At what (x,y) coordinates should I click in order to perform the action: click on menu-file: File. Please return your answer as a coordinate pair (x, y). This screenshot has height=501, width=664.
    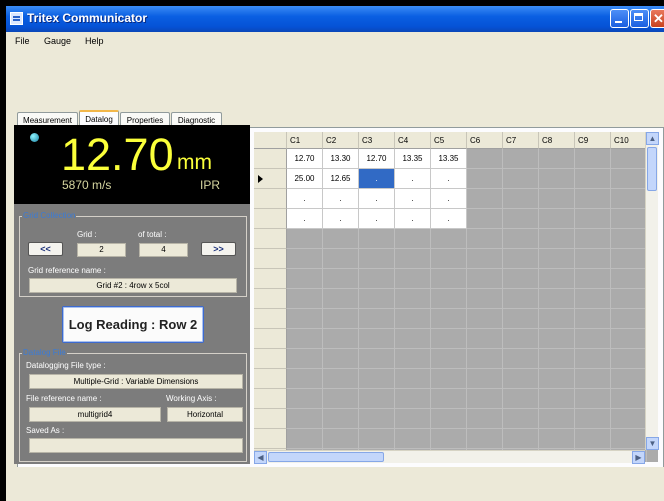
    Looking at the image, I should click on (22, 41).